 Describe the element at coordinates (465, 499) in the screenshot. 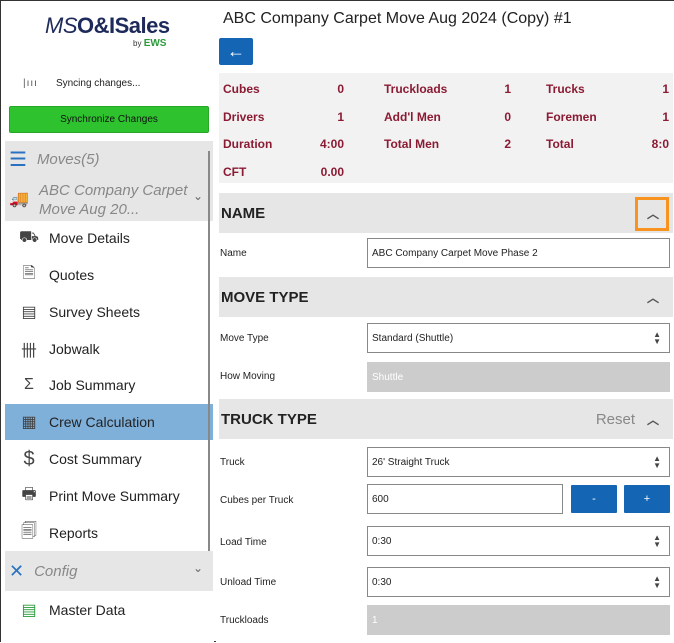

I see `cubes-per-truck-input: 600` at that location.